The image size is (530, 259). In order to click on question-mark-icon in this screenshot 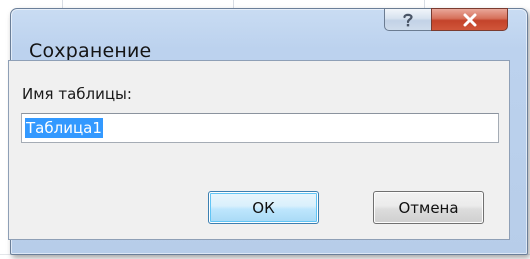, I will do `click(408, 19)`.